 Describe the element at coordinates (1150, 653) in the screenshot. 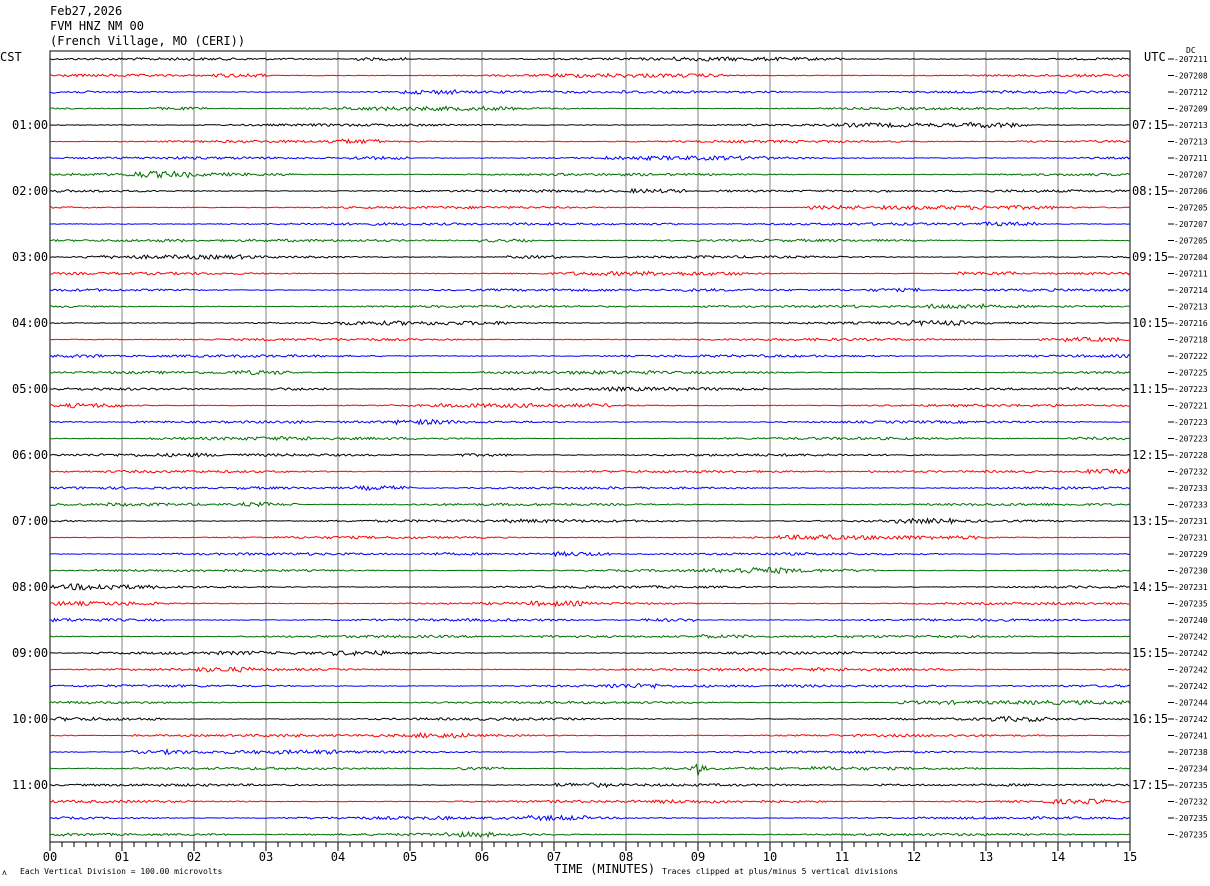

I see `utc-time-label: 15:15` at that location.